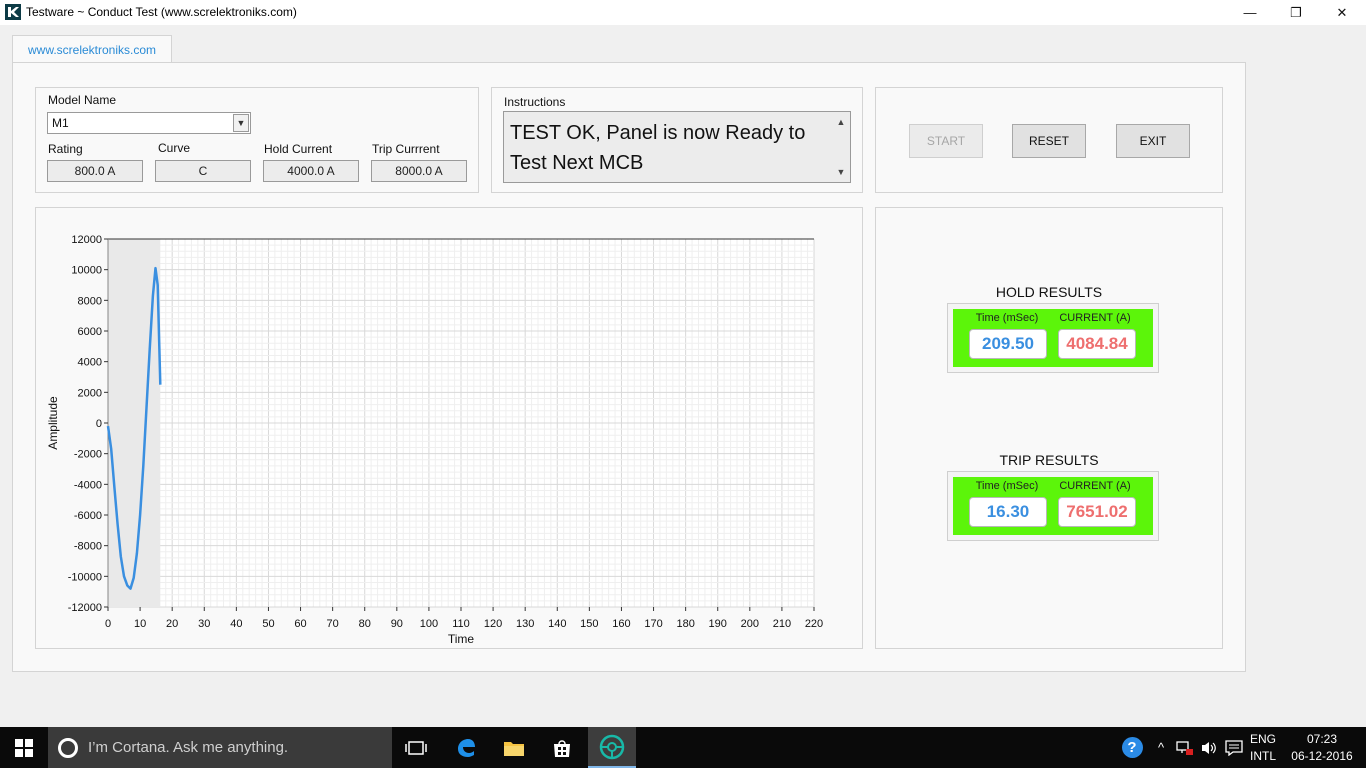  Describe the element at coordinates (1185, 747) in the screenshot. I see `network-icon` at that location.